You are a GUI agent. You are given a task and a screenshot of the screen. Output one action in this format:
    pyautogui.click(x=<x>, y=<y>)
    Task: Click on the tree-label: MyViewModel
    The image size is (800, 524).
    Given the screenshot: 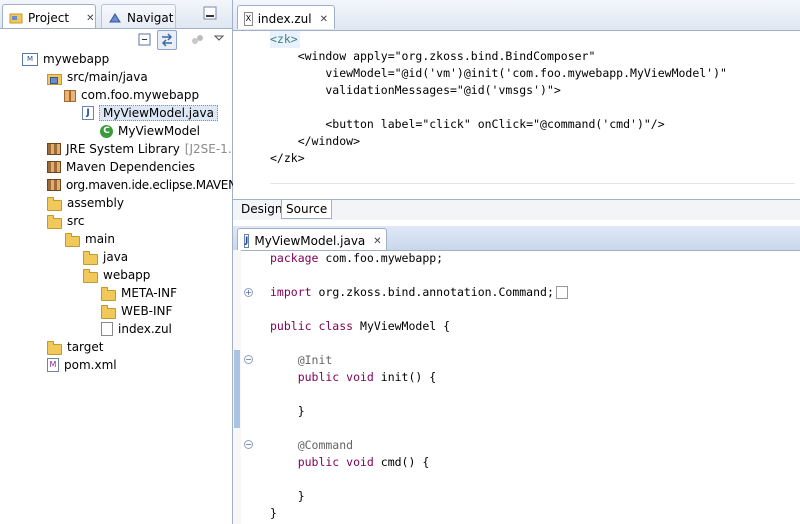 What is the action you would take?
    pyautogui.click(x=159, y=131)
    